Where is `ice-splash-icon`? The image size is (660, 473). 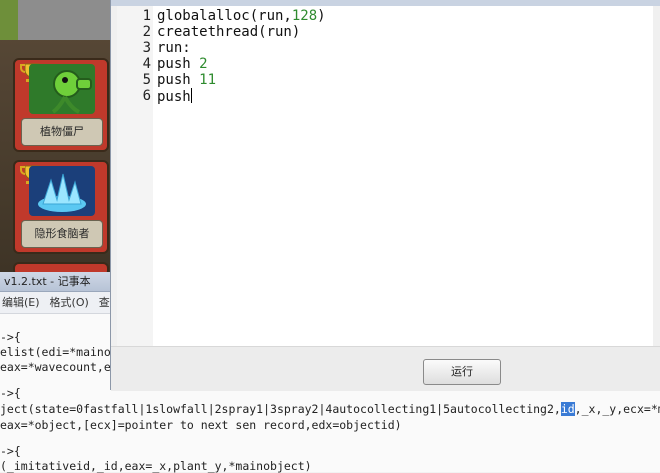 ice-splash-icon is located at coordinates (62, 191).